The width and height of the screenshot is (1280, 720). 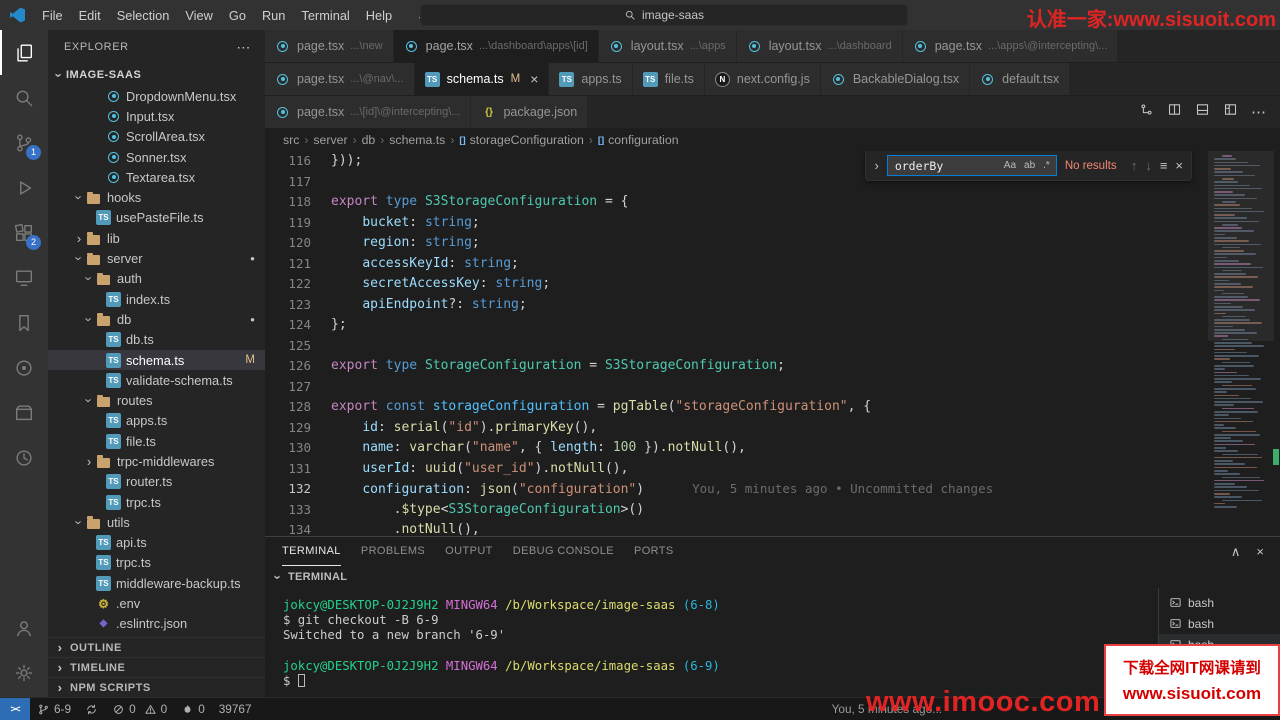 I want to click on terminal-instance: bash, so click(x=1219, y=623).